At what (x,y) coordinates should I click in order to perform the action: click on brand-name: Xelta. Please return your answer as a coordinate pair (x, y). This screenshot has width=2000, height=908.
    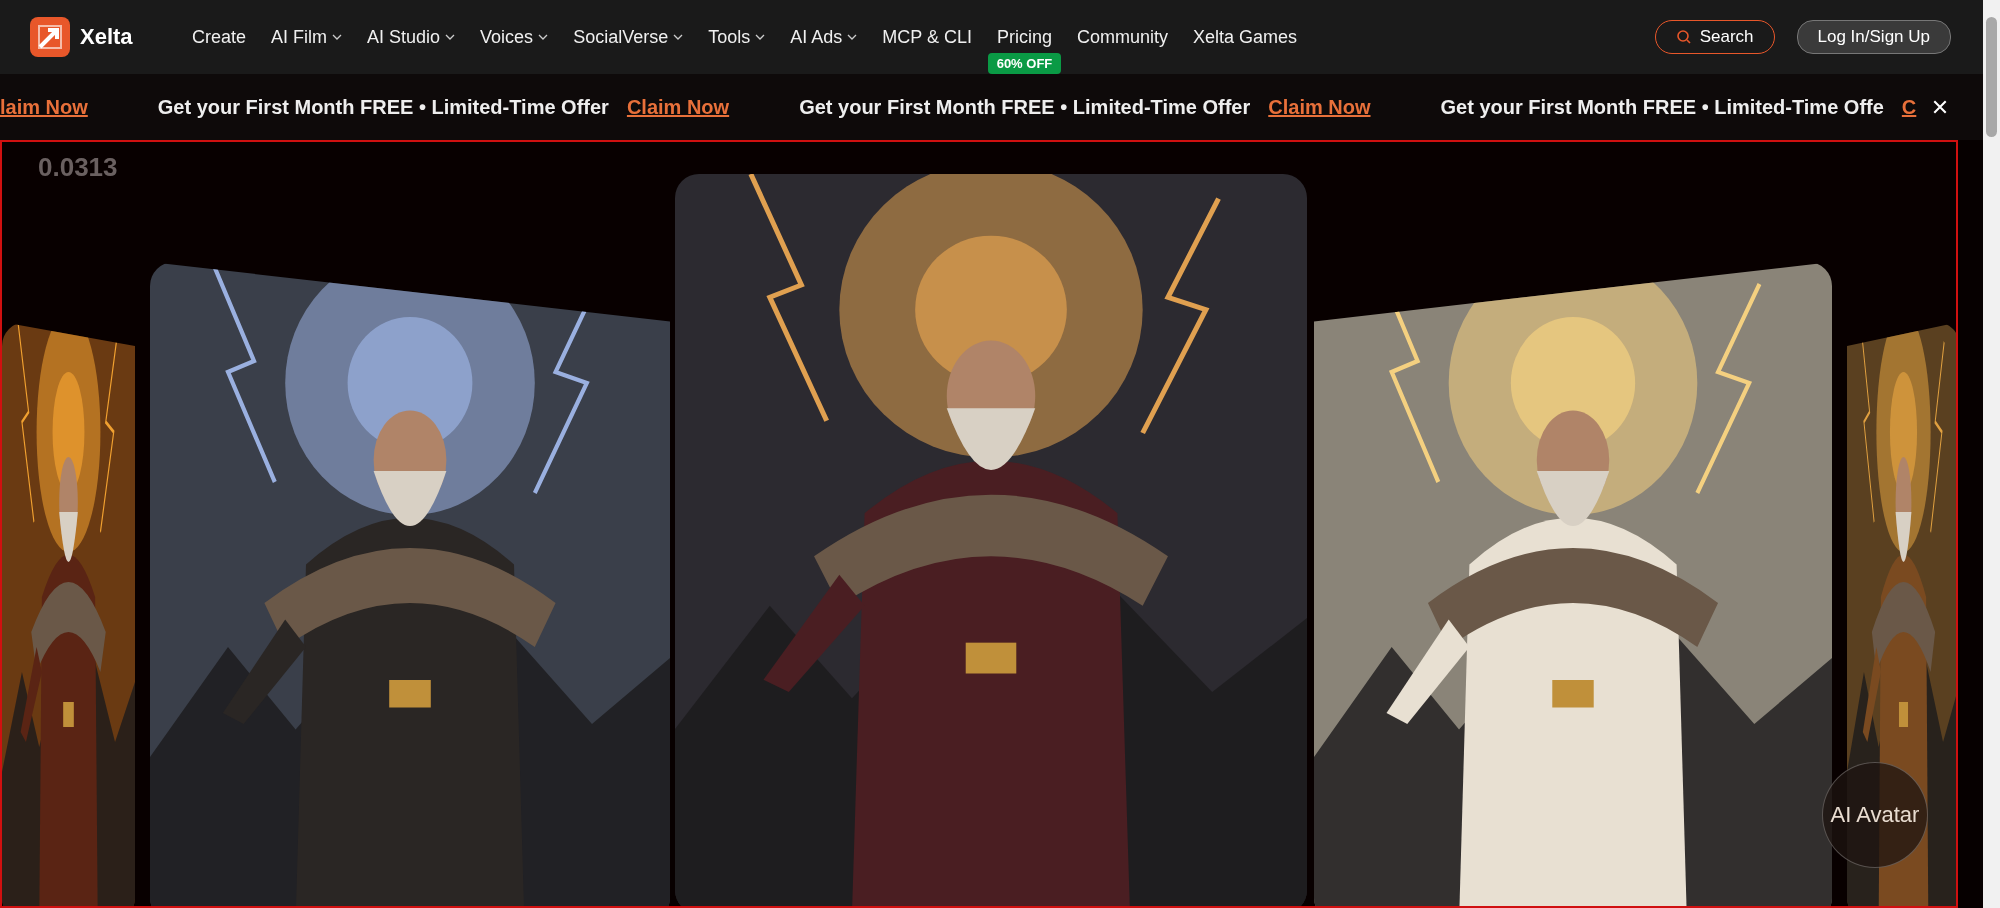
    Looking at the image, I should click on (106, 37).